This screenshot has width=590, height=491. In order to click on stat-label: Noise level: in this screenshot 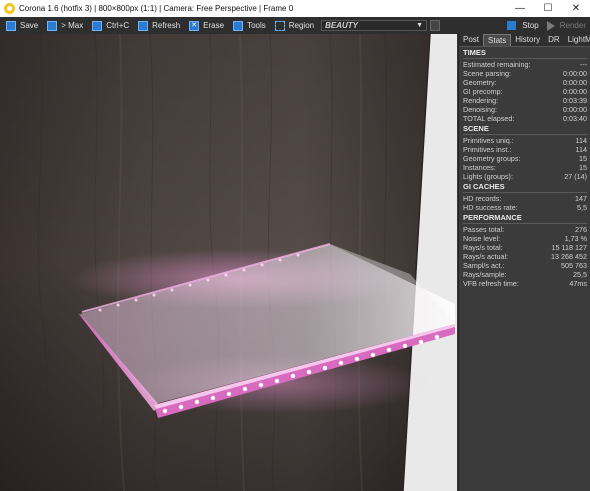, I will do `click(482, 238)`.